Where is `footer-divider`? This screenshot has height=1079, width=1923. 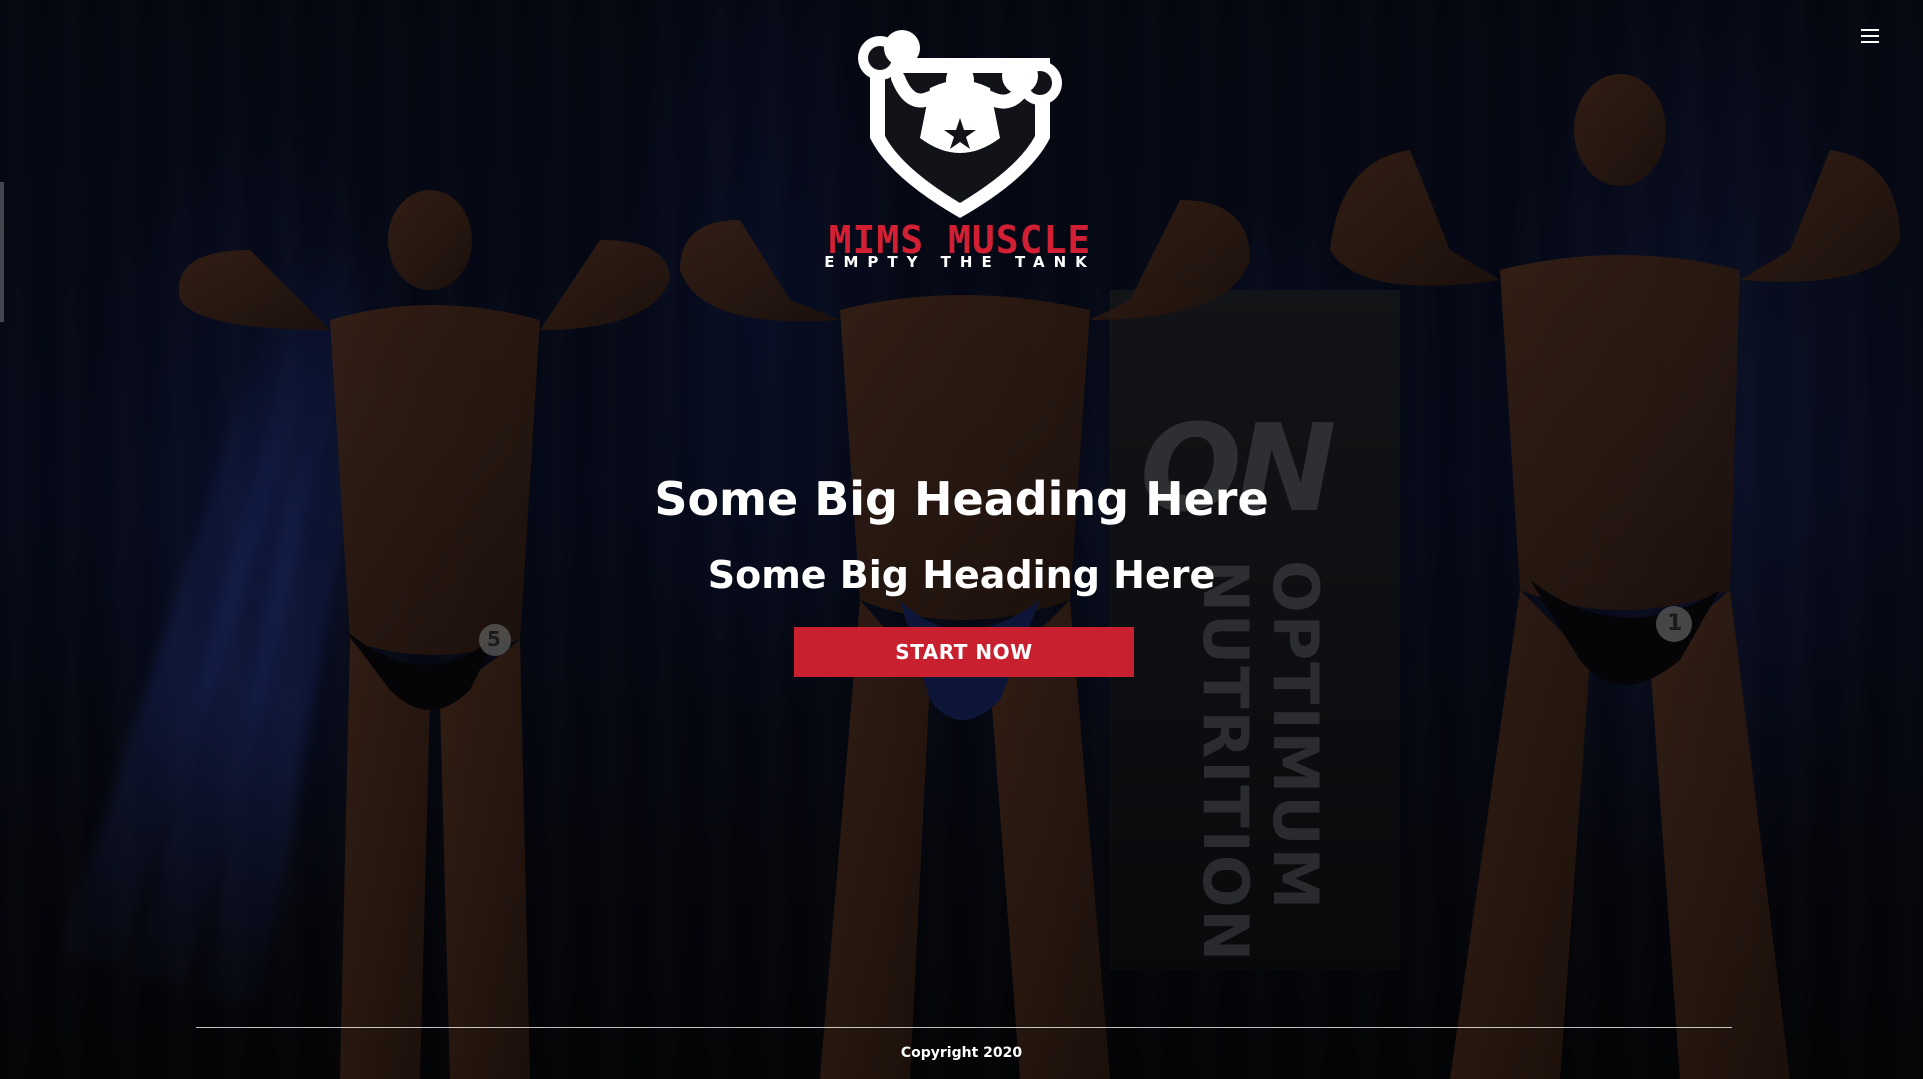
footer-divider is located at coordinates (964, 1027).